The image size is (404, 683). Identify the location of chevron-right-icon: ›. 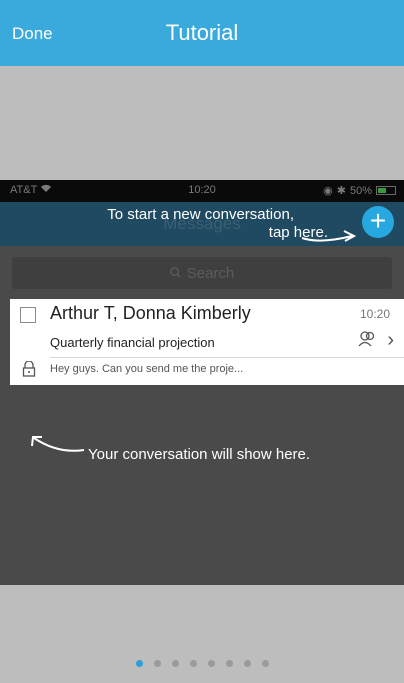
(390, 340).